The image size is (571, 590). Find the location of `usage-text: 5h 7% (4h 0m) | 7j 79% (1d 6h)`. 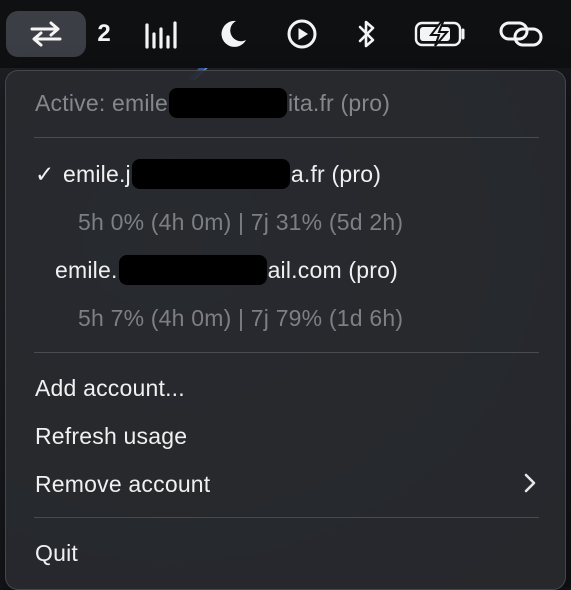

usage-text: 5h 7% (4h 0m) | 7j 79% (1d 6h) is located at coordinates (241, 317).